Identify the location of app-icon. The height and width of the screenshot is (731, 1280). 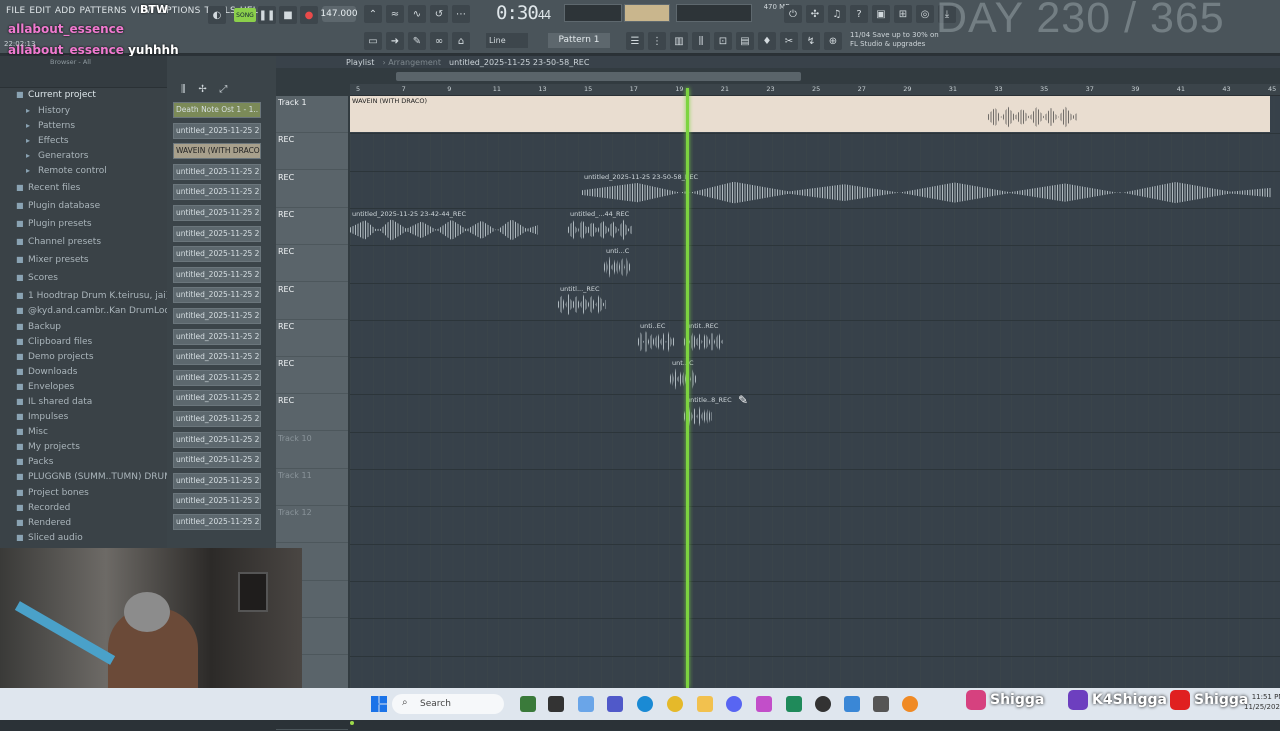
(764, 704).